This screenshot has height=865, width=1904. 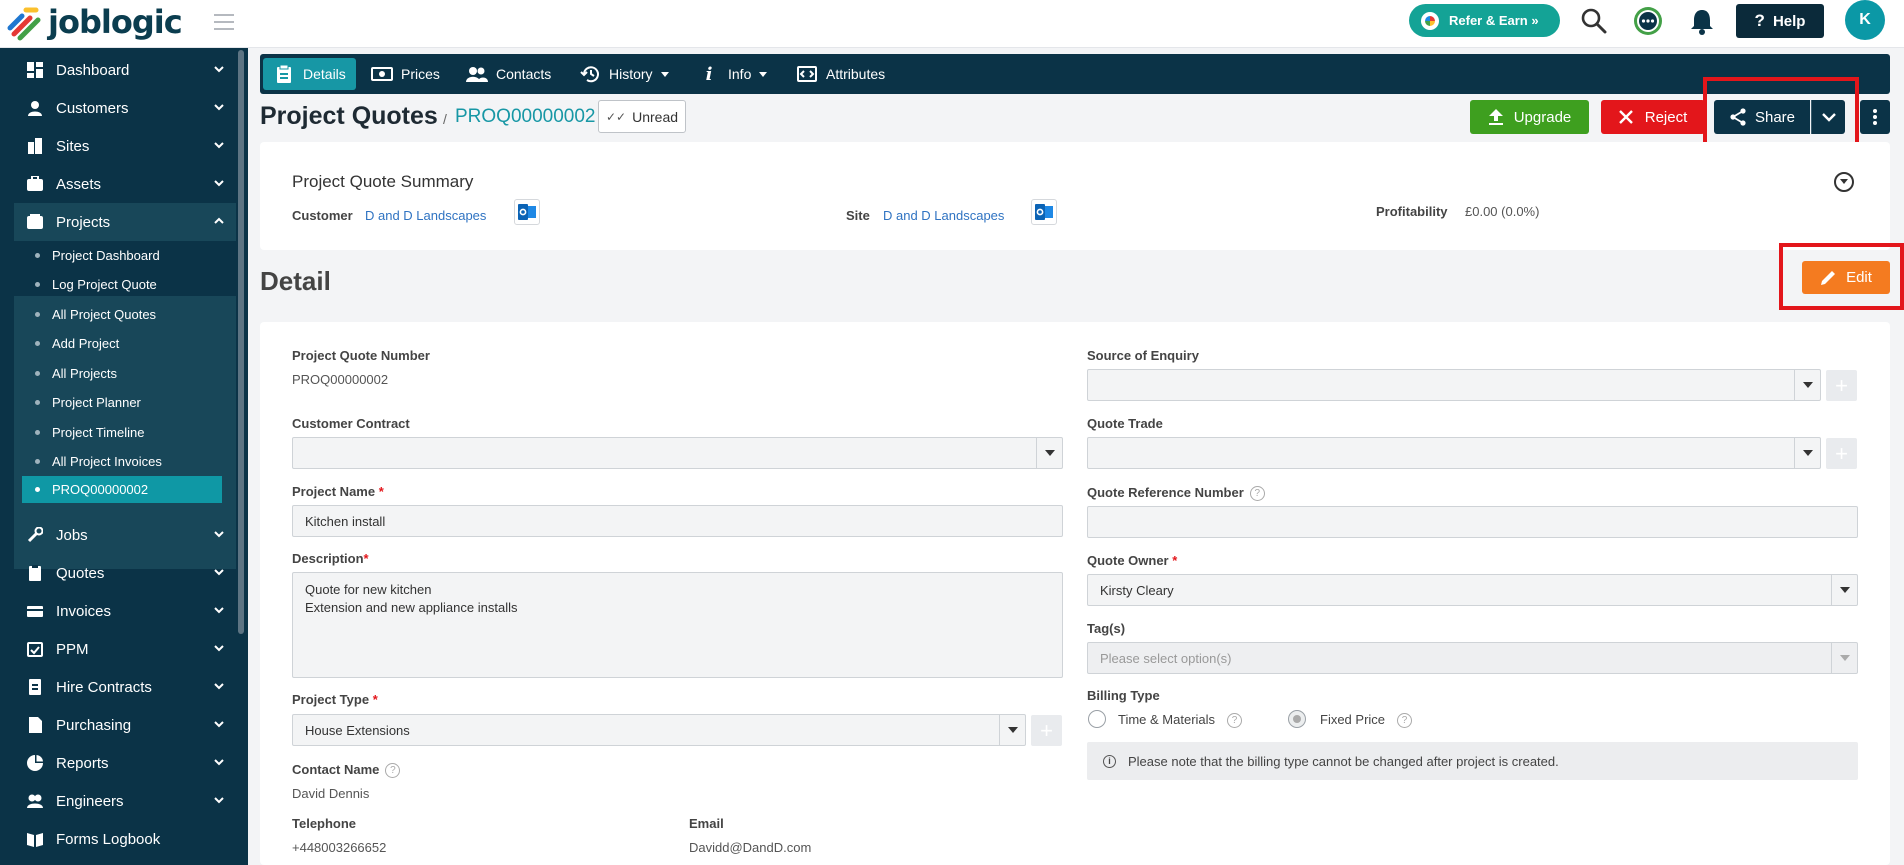 I want to click on sidebar-item-label: Reports, so click(x=82, y=763).